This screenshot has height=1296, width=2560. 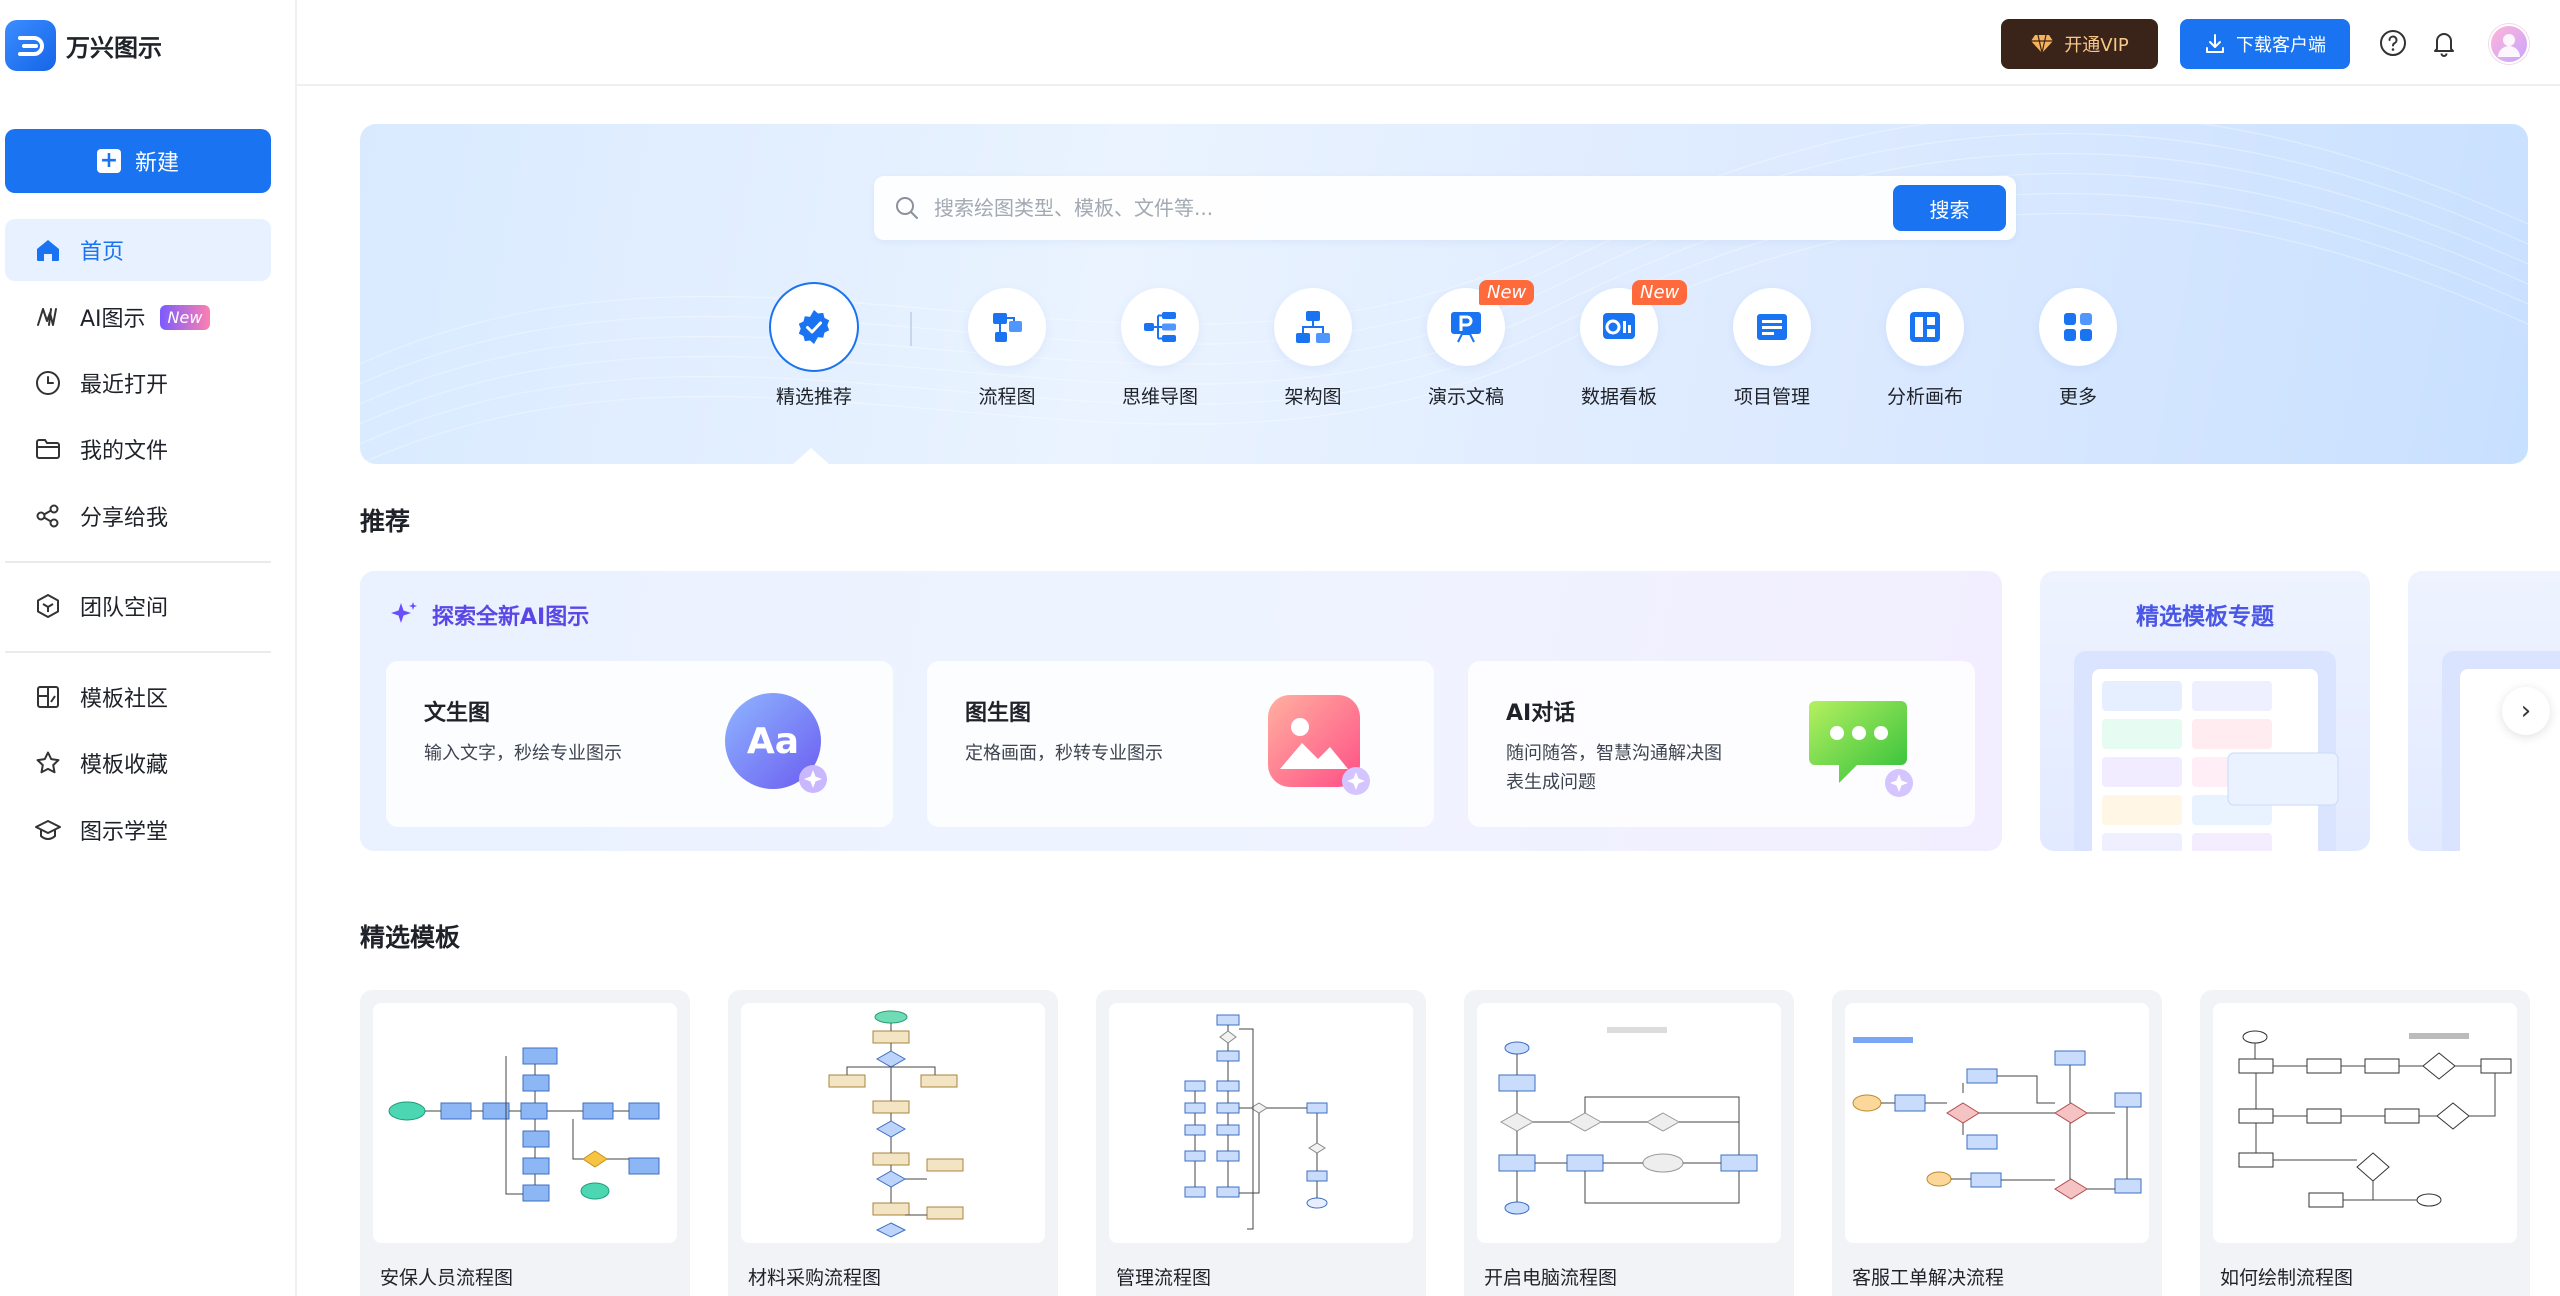 I want to click on template-card: 客服工单解决流程, so click(x=1997, y=1143).